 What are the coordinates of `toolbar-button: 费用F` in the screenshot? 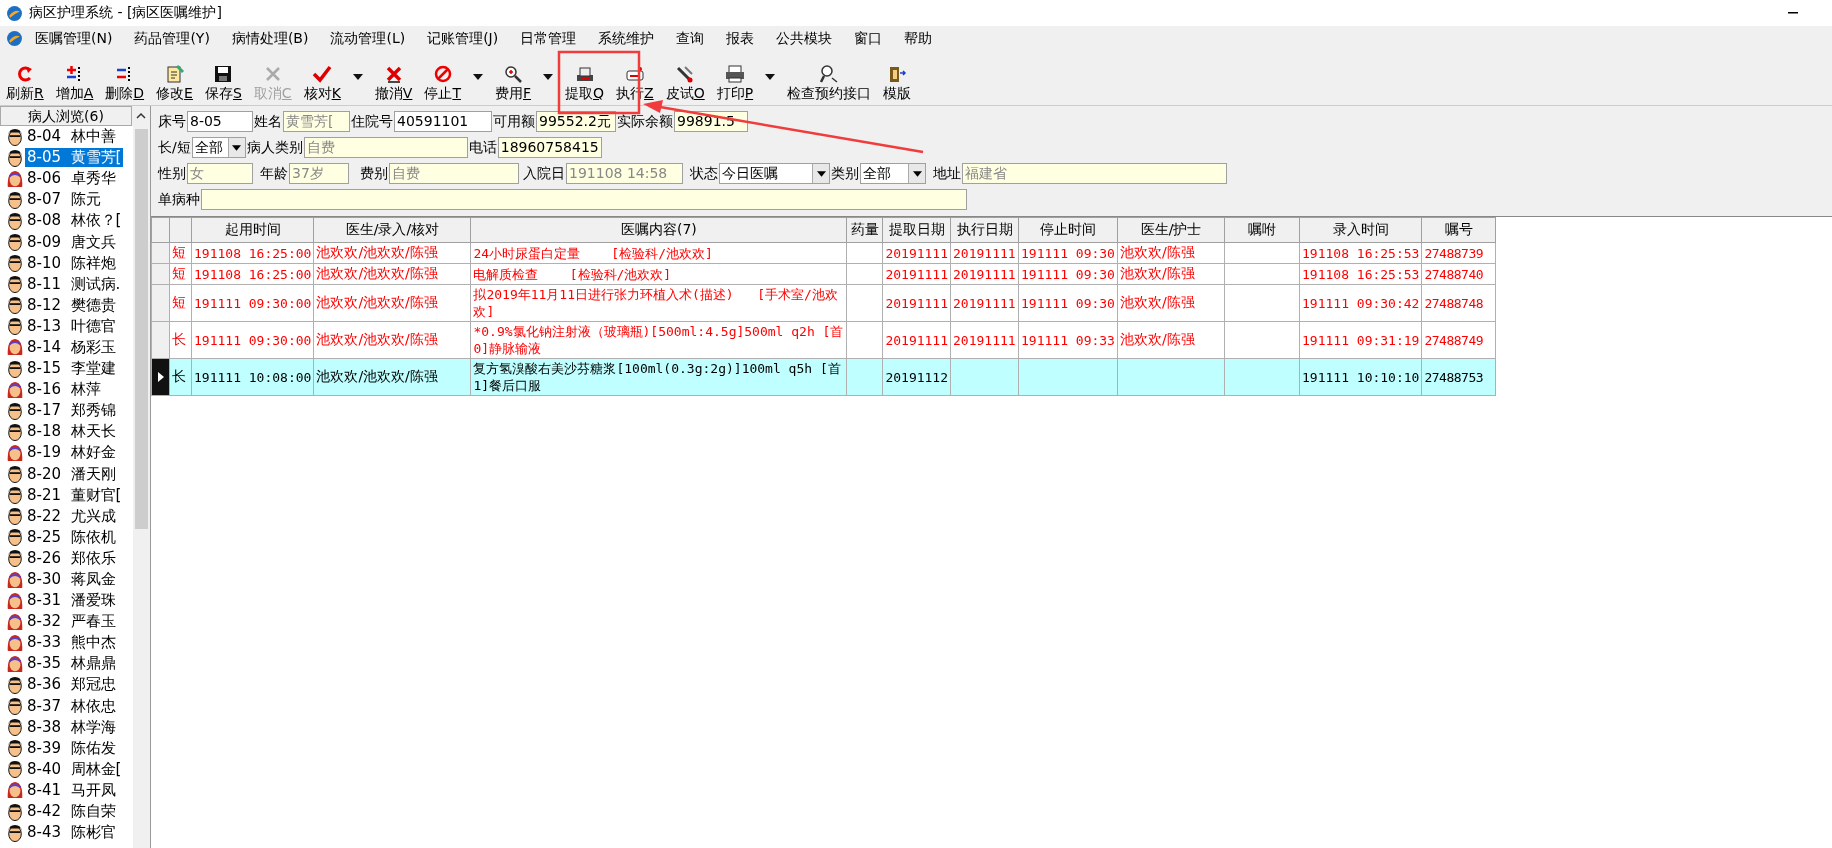 It's located at (512, 83).